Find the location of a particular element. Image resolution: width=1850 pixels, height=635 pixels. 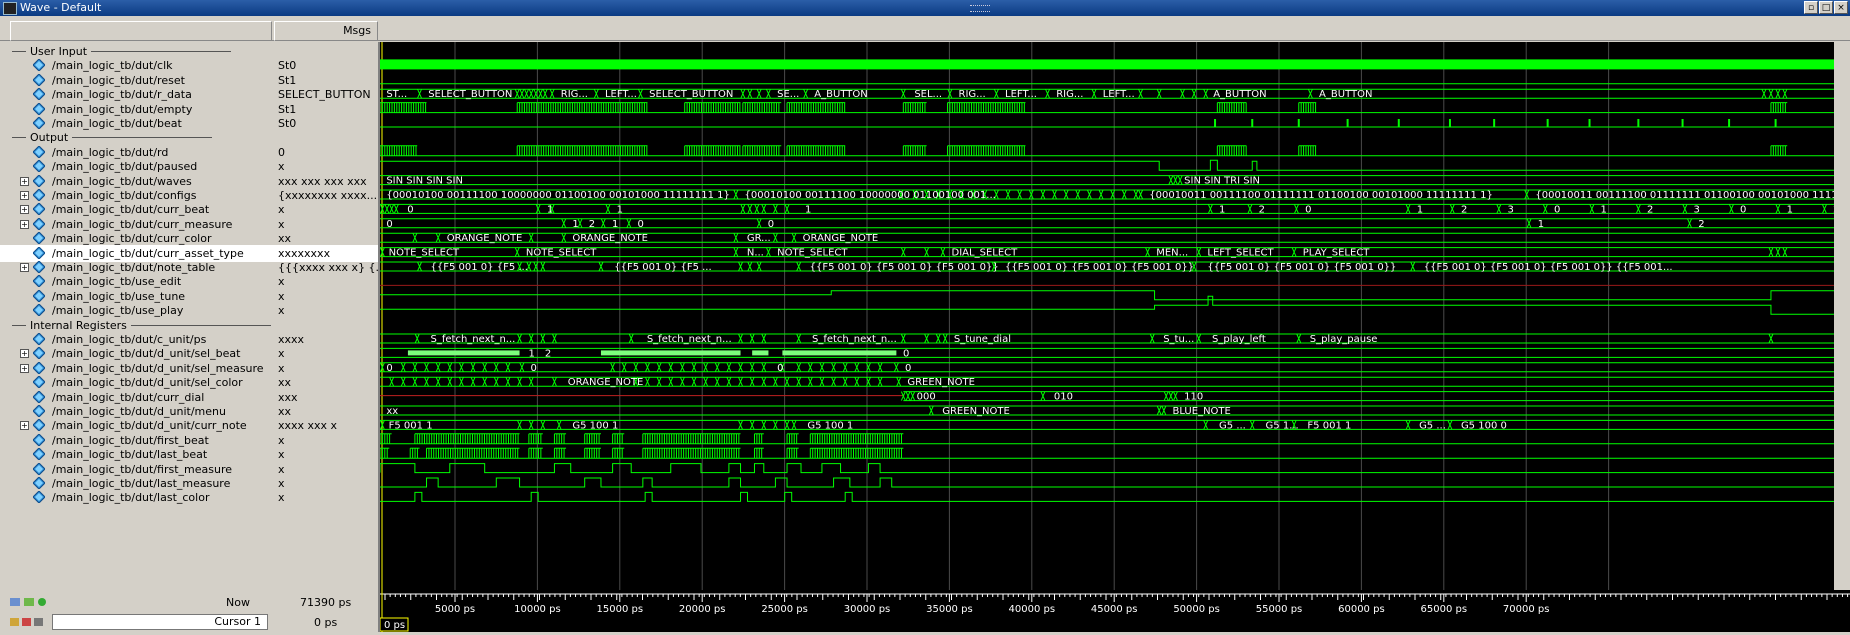

bus-trace: 01111201230123012 is located at coordinates (1107, 209).